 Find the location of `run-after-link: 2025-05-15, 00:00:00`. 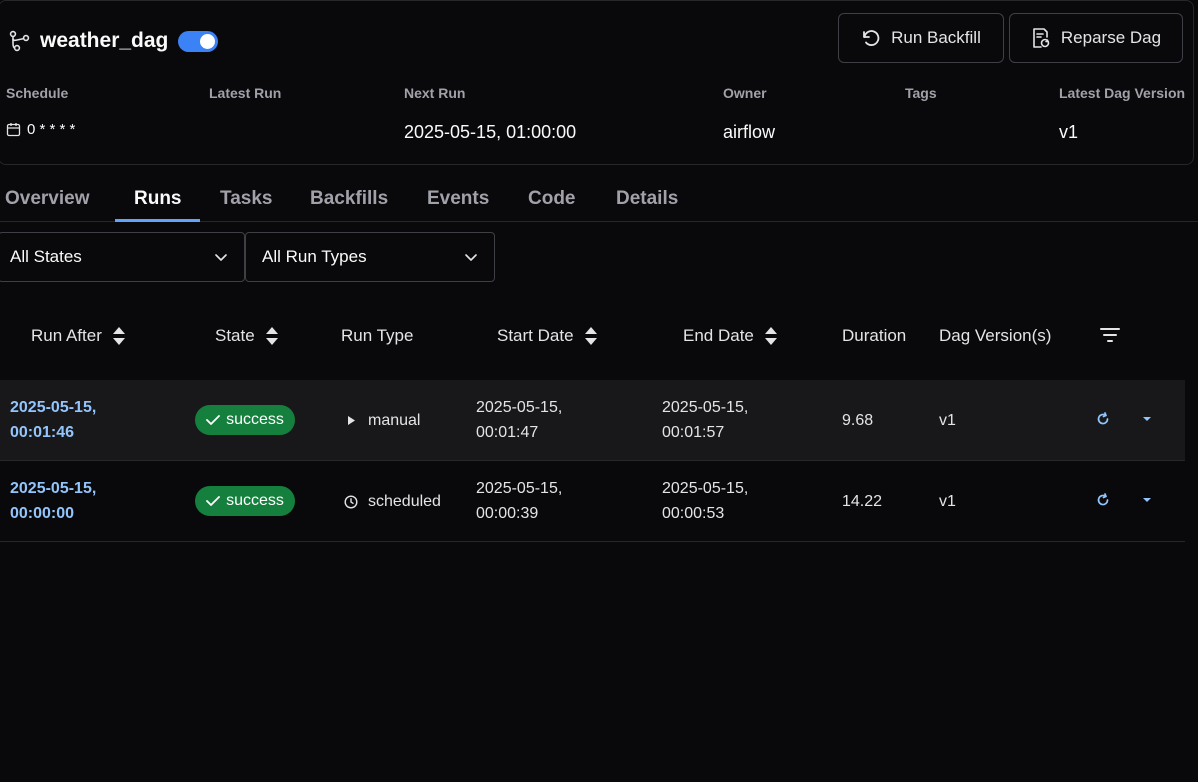

run-after-link: 2025-05-15, 00:00:00 is located at coordinates (53, 501).